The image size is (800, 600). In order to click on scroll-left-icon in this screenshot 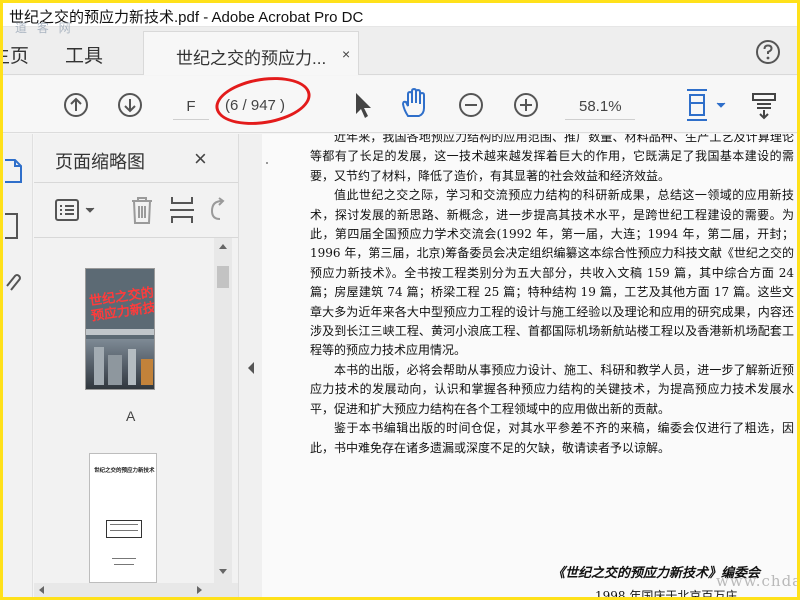, I will do `click(41, 590)`.